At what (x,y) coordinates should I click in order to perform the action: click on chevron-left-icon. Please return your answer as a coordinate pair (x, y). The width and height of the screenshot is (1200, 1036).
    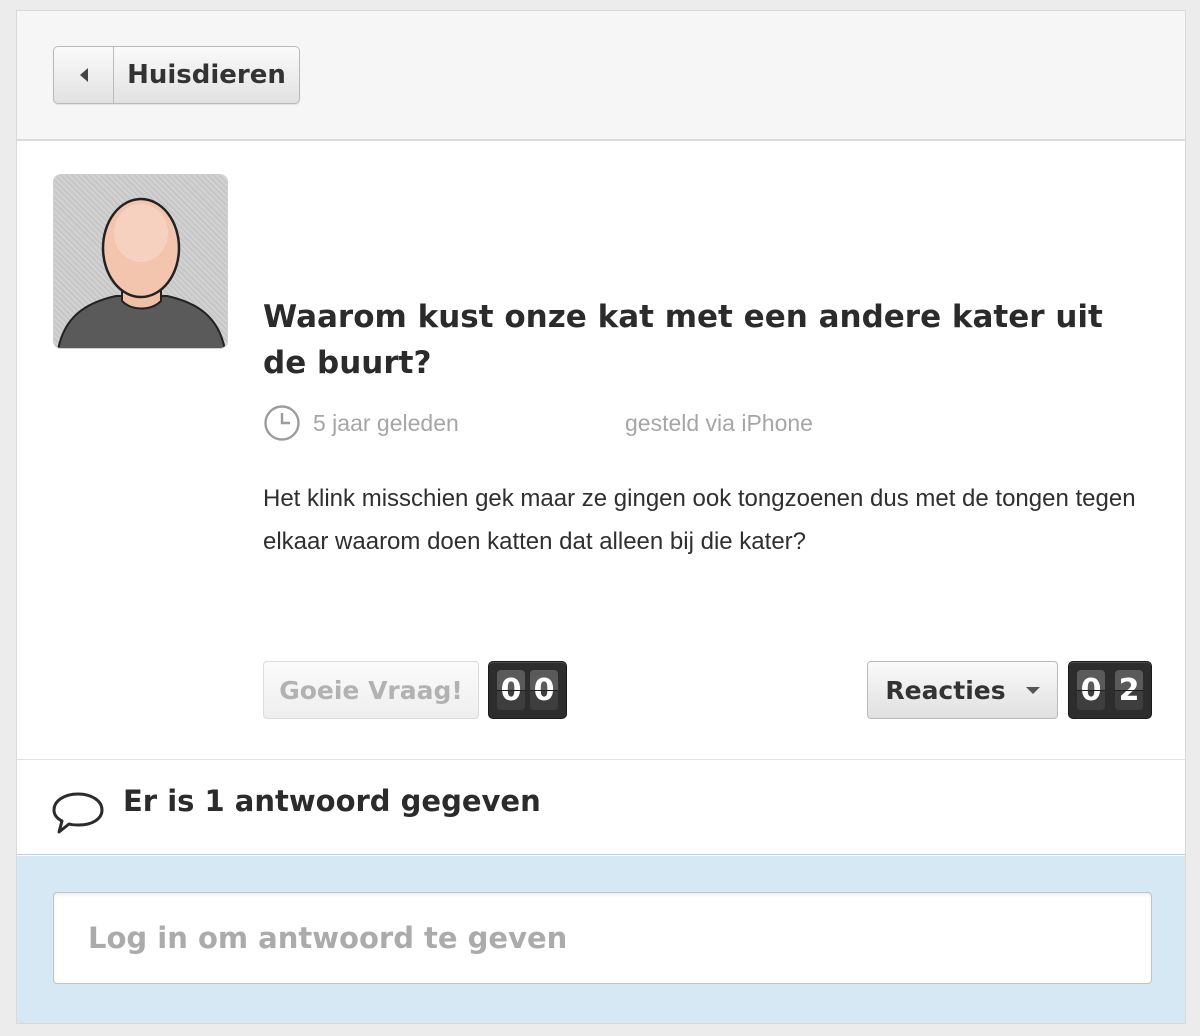
    Looking at the image, I should click on (84, 75).